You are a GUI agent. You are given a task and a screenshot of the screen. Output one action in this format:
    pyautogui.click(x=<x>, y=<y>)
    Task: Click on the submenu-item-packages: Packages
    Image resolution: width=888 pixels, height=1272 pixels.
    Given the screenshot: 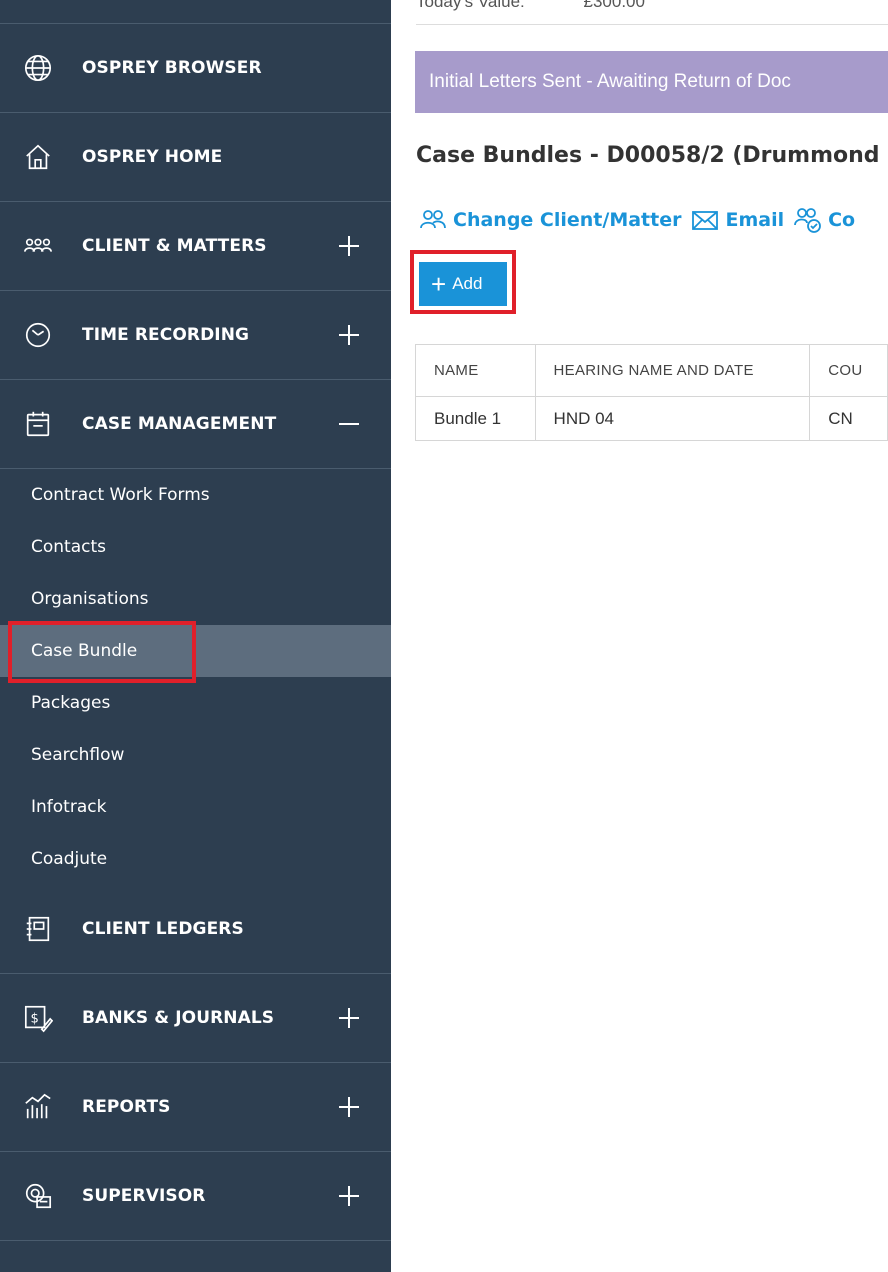 What is the action you would take?
    pyautogui.click(x=195, y=703)
    